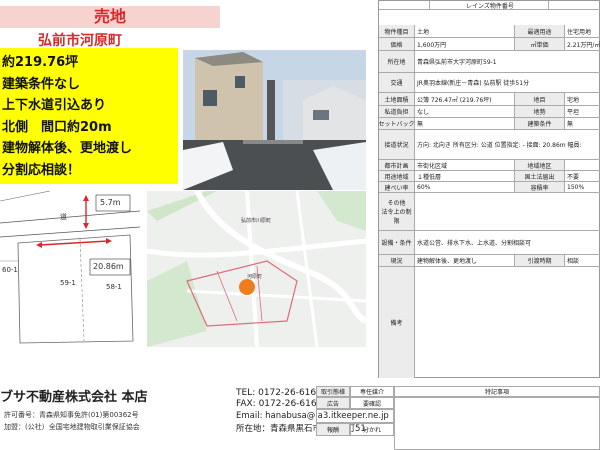 The image size is (600, 450). Describe the element at coordinates (582, 31) in the screenshot. I see `row-value: 住宅用地` at that location.